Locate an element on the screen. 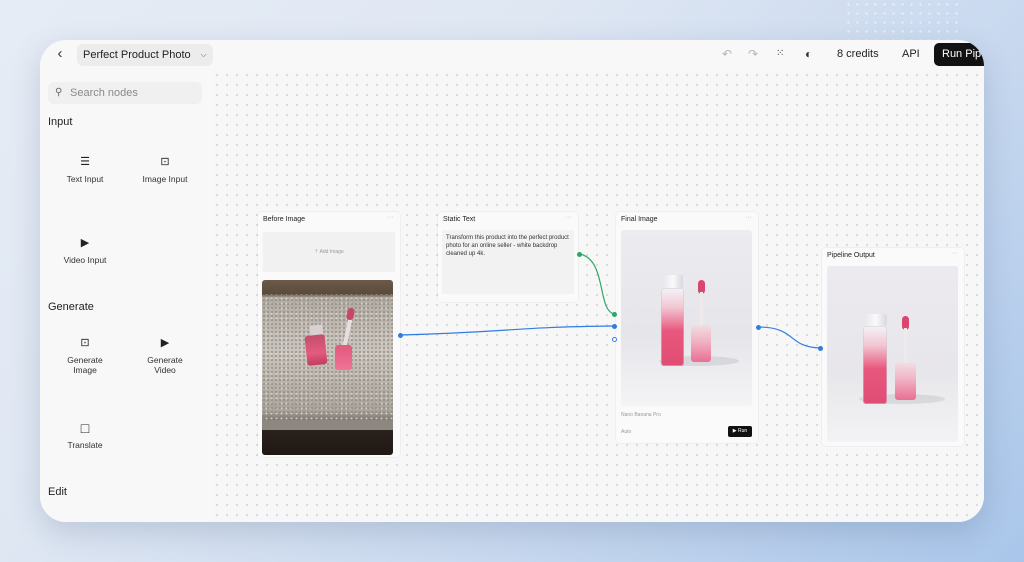 The image size is (1024, 562). generate-image-icon: ⊡ is located at coordinates (85, 343).